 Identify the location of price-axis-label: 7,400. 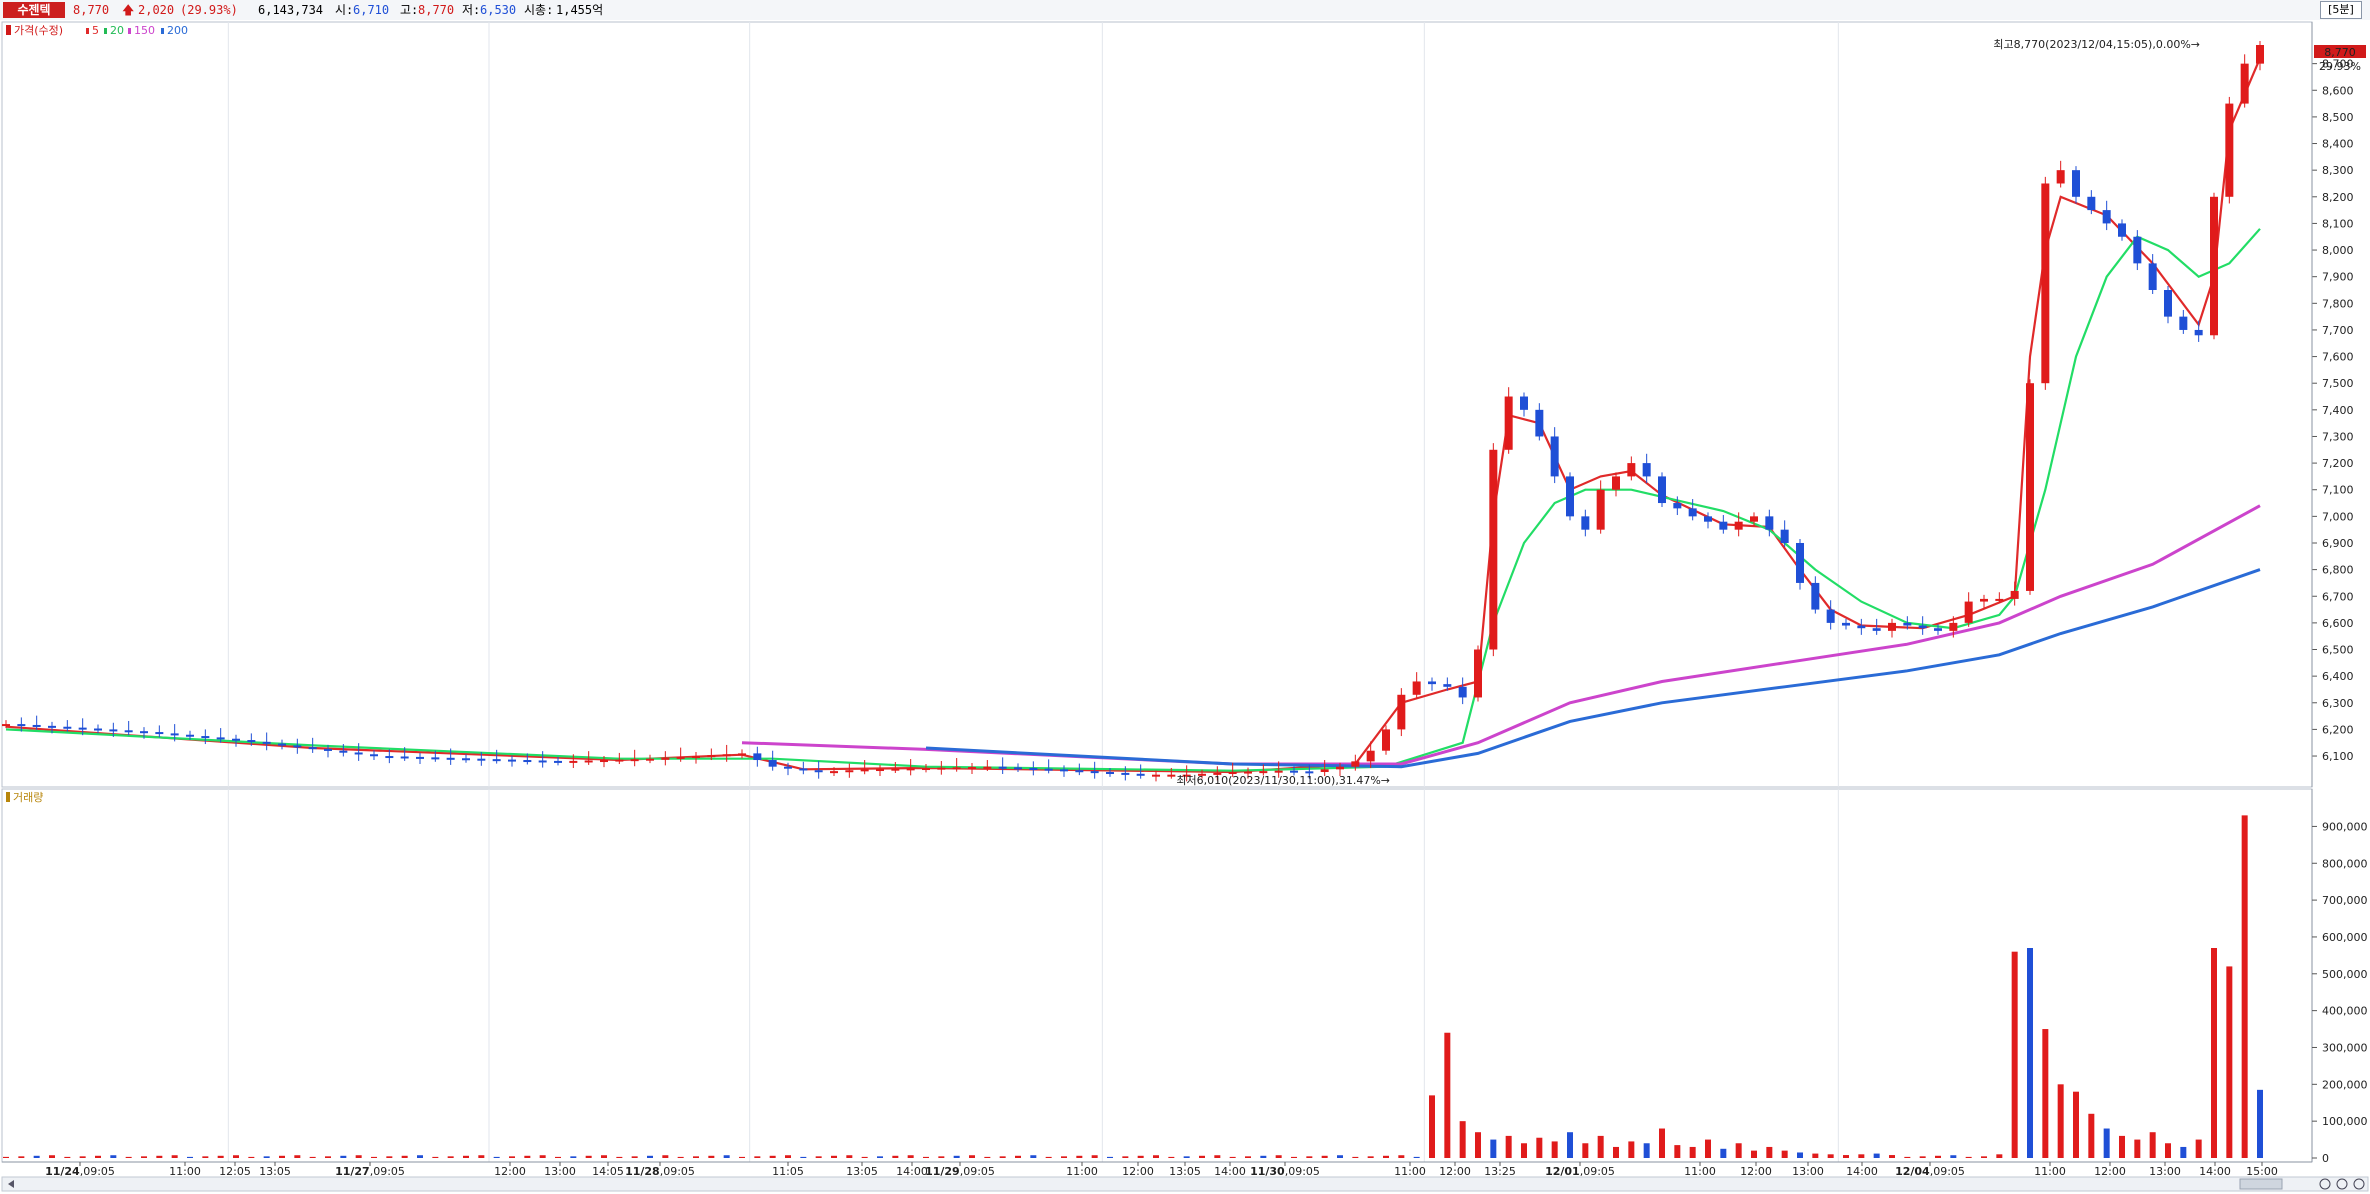
(2338, 410).